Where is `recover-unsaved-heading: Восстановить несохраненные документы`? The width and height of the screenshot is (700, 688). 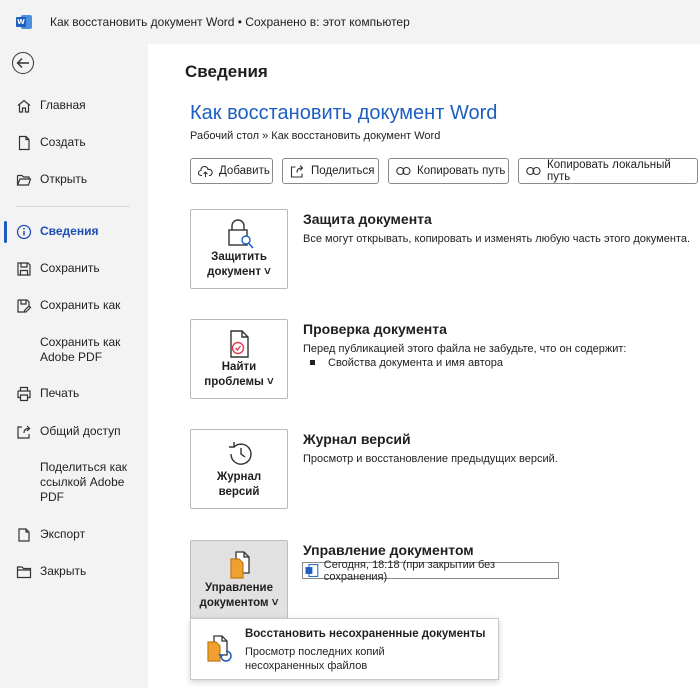 recover-unsaved-heading: Восстановить несохраненные документы is located at coordinates (365, 634).